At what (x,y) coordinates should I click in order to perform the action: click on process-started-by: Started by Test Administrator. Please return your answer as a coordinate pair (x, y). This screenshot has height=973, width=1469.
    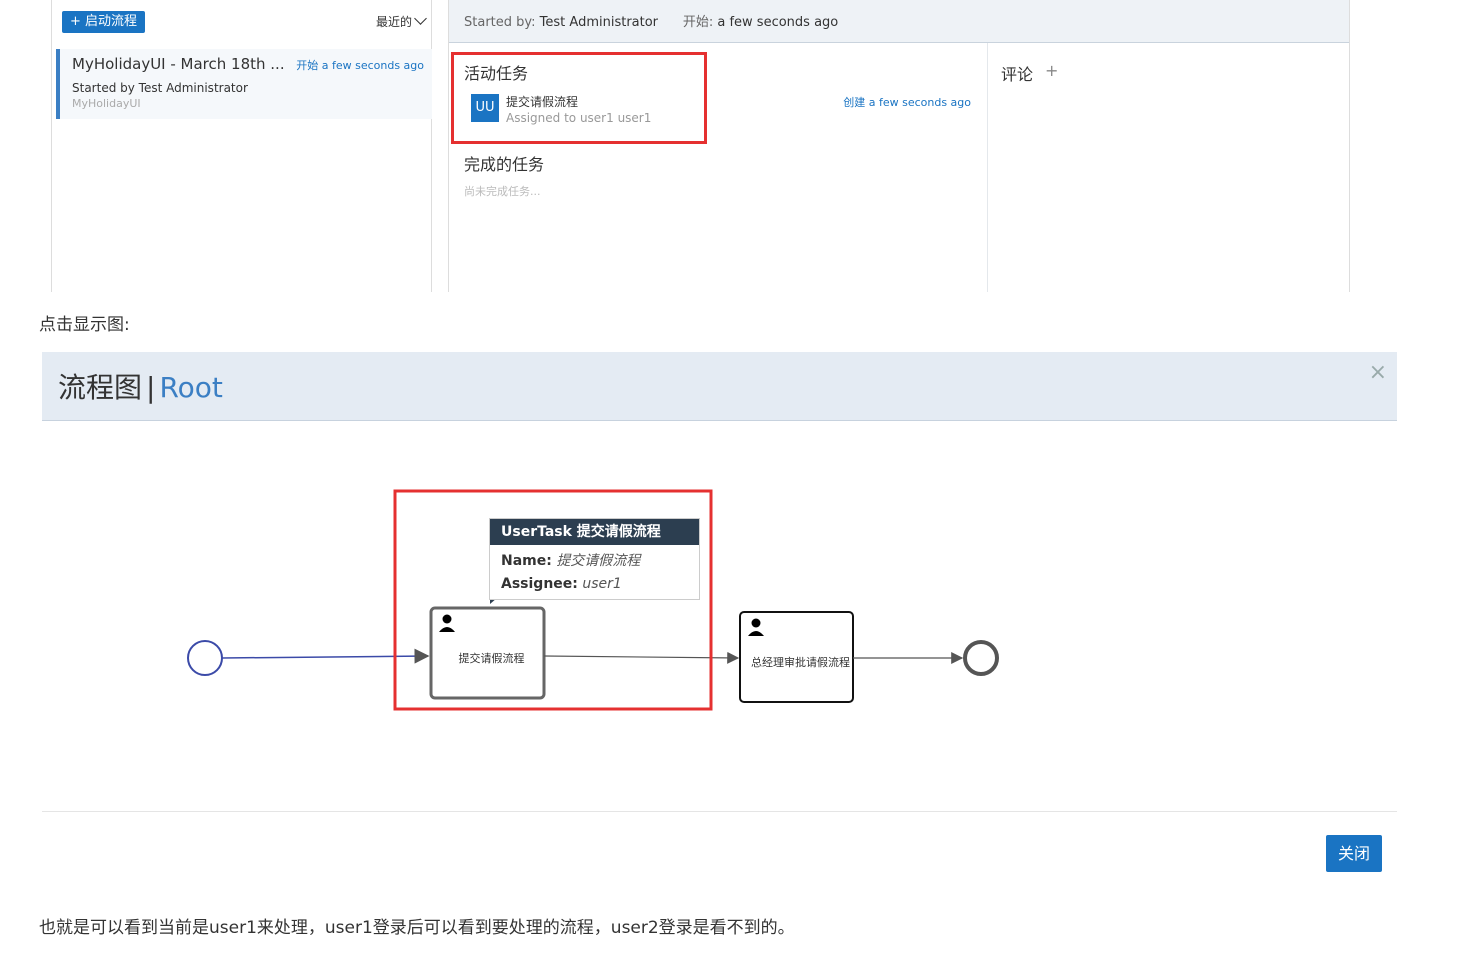
    Looking at the image, I should click on (160, 88).